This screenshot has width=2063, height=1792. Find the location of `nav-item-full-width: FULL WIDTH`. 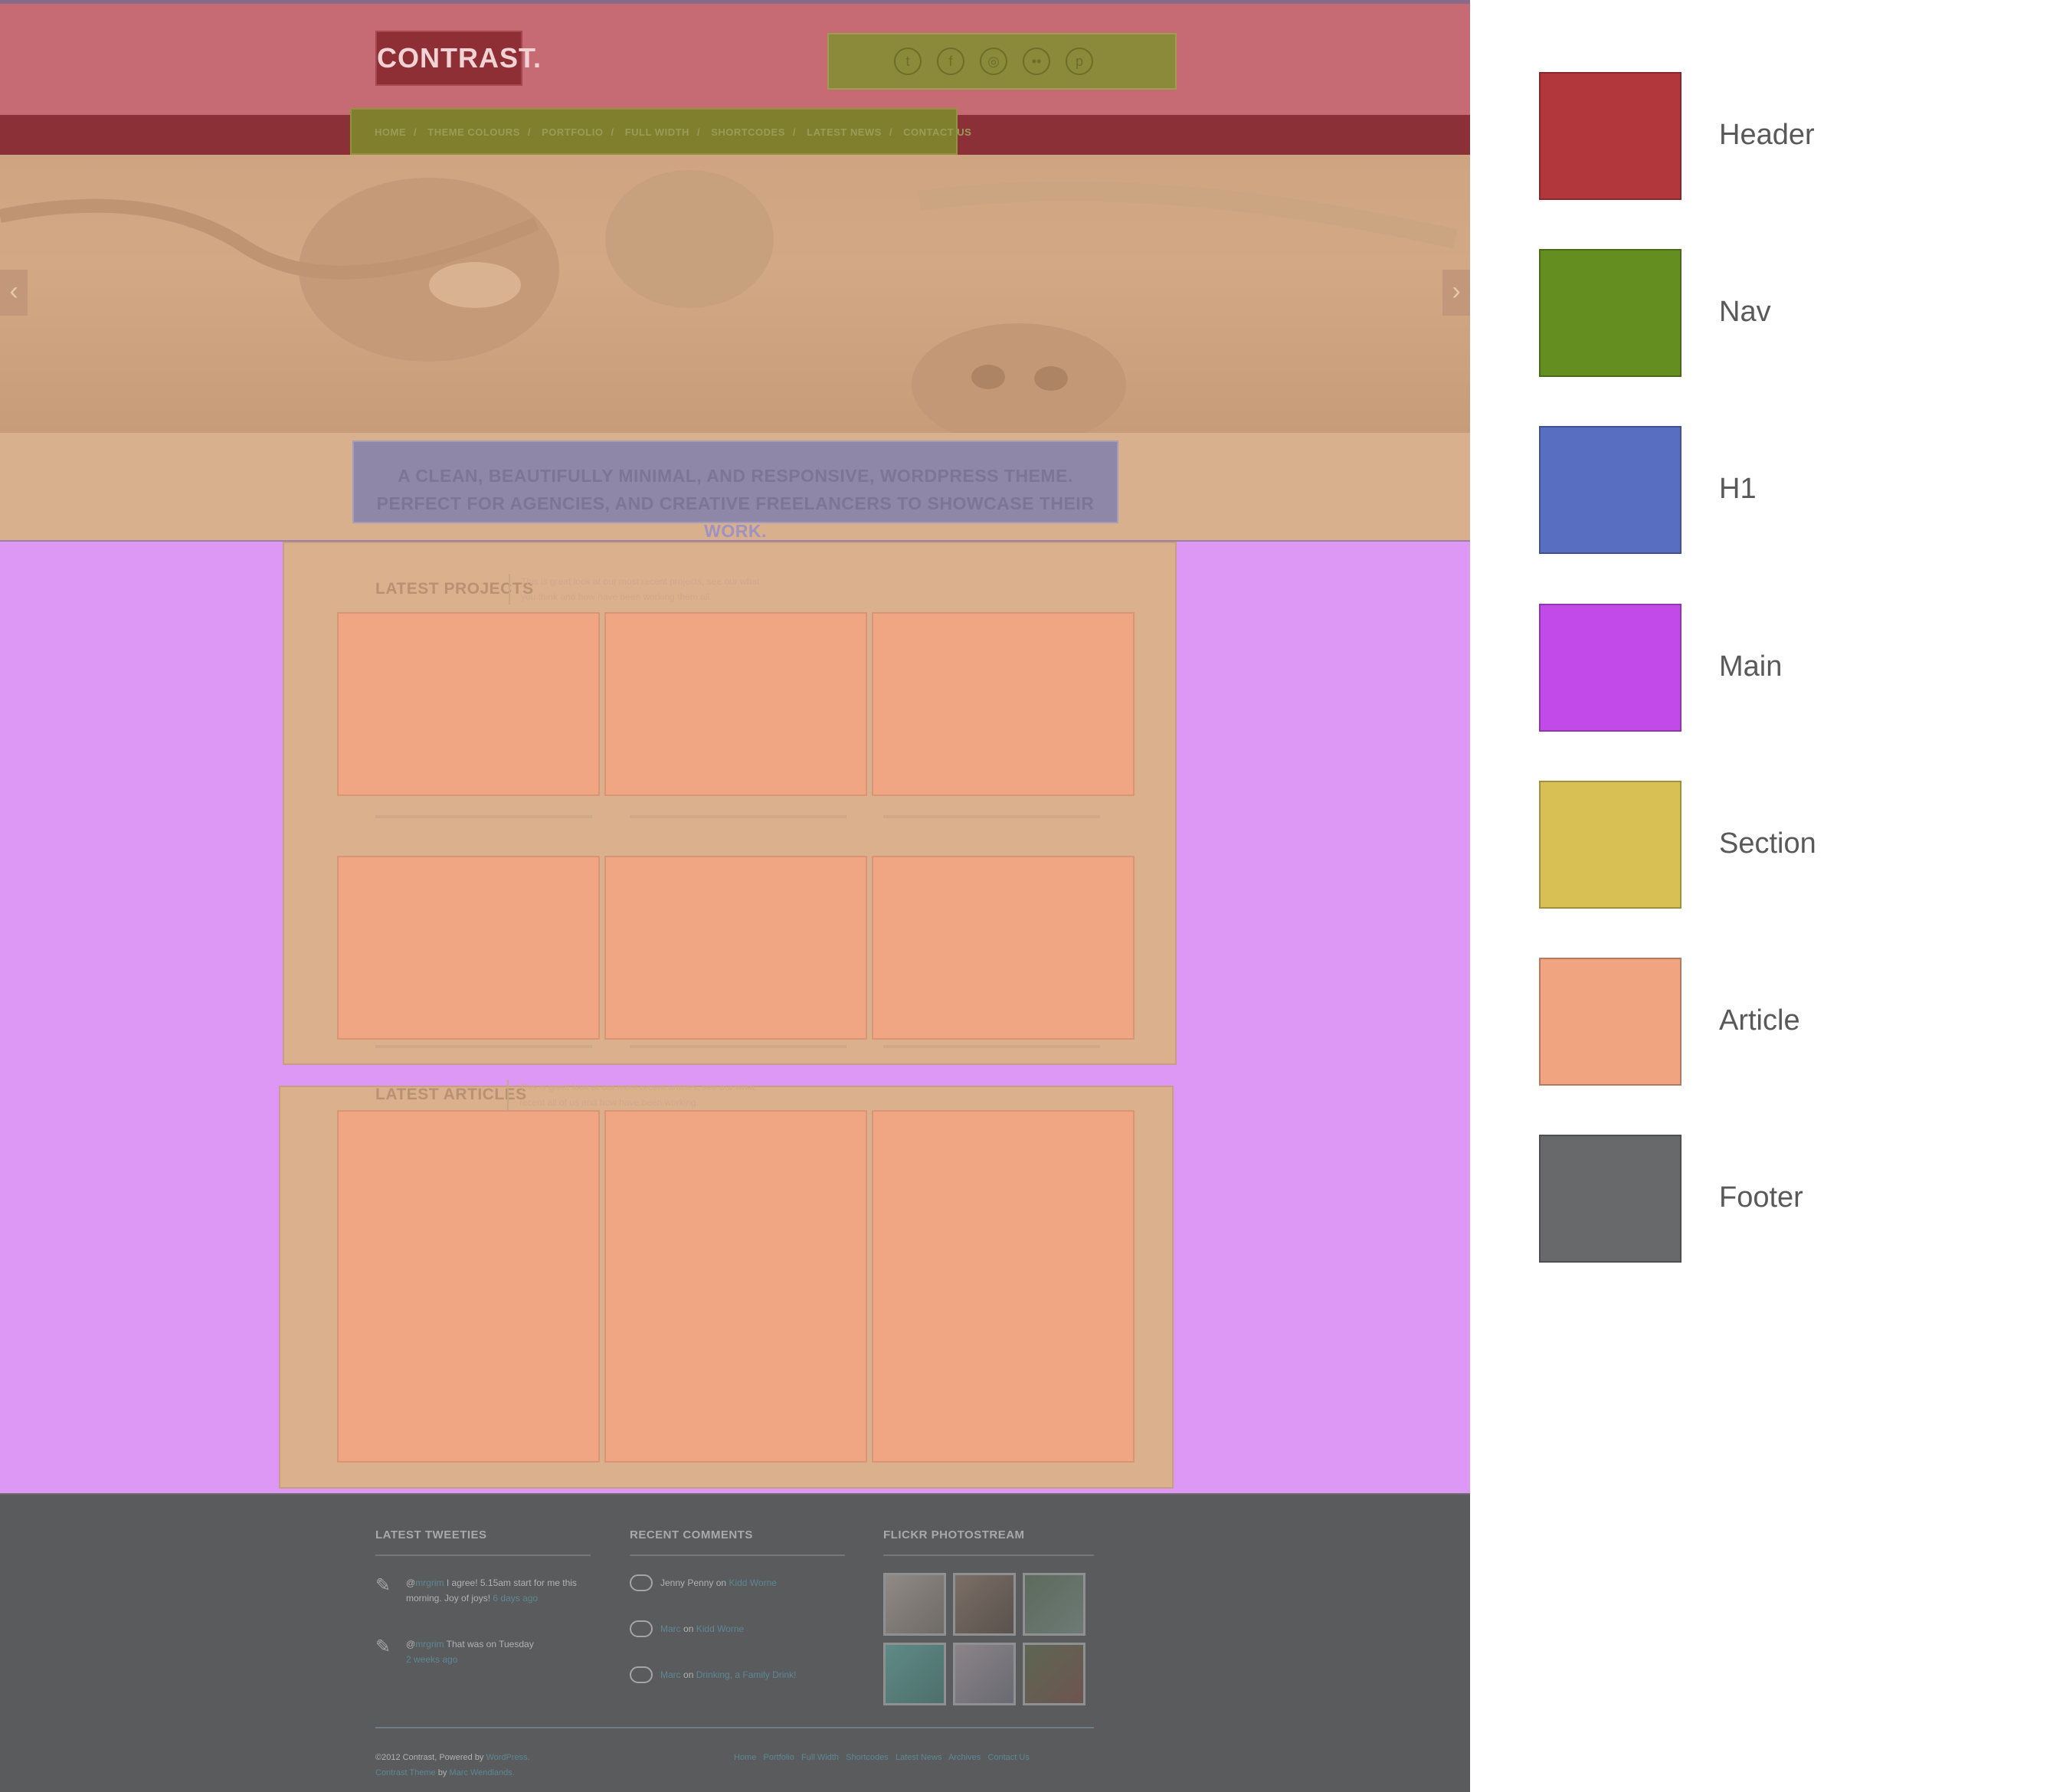

nav-item-full-width: FULL WIDTH is located at coordinates (657, 132).